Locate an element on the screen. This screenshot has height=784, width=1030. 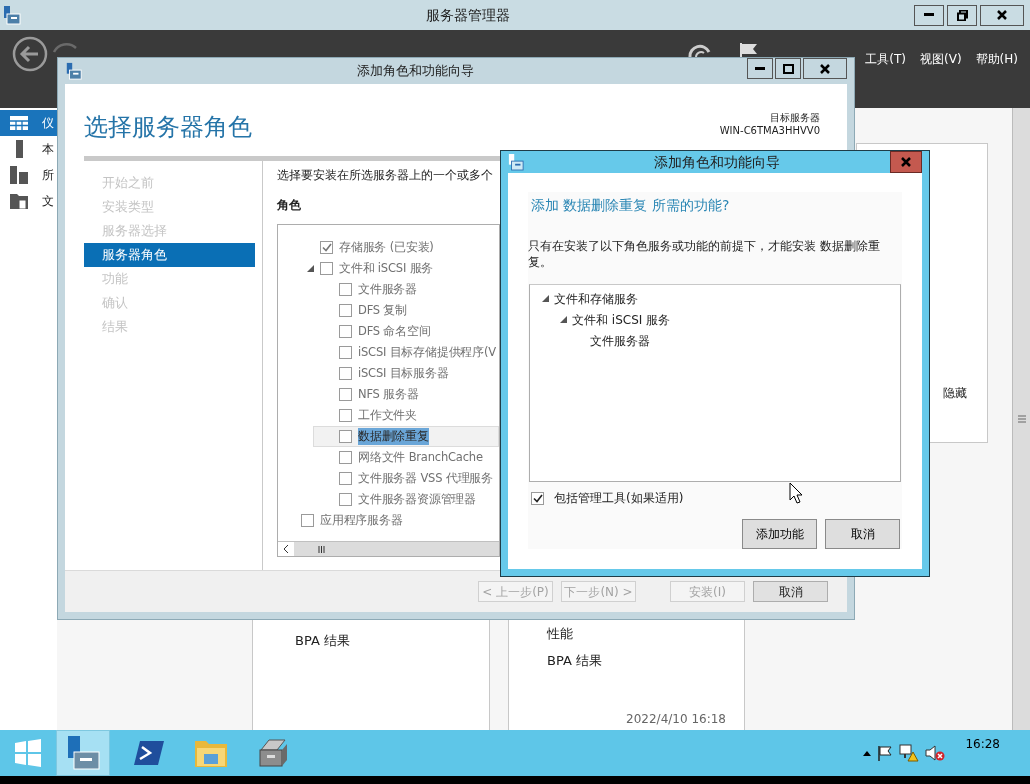
tree-item: 数据删除重复 is located at coordinates (406, 436).